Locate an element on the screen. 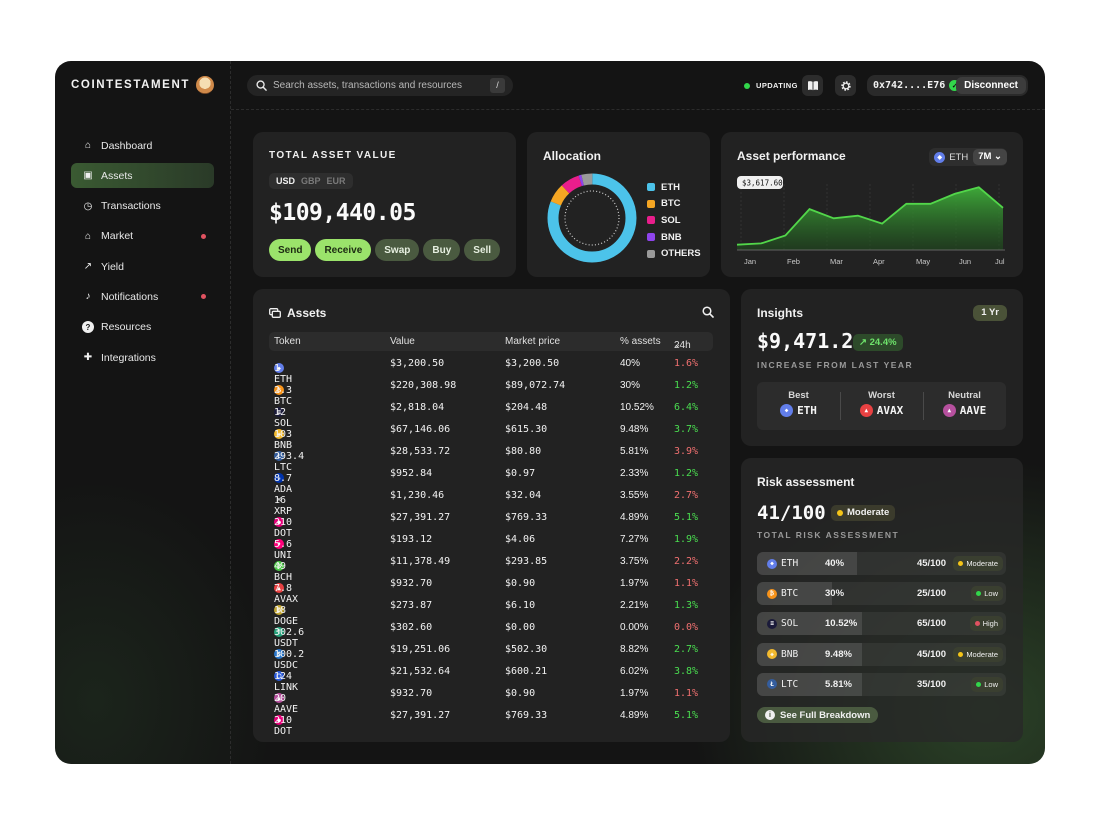  market-price-cell: $502.30 is located at coordinates (526, 649).